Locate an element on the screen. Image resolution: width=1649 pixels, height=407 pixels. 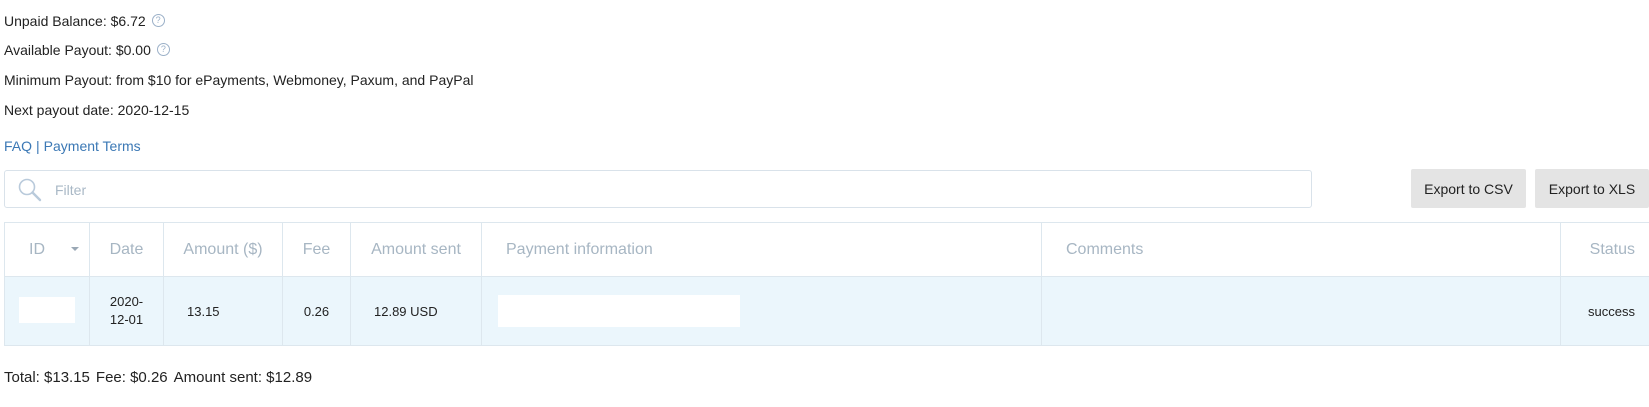
payment-terms-link: Payment Terms is located at coordinates (92, 146).